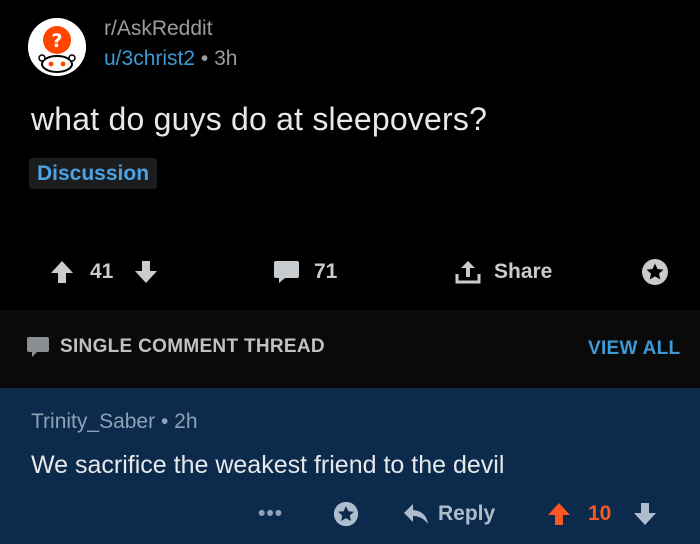  What do you see at coordinates (226, 58) in the screenshot?
I see `post-age: 3h` at bounding box center [226, 58].